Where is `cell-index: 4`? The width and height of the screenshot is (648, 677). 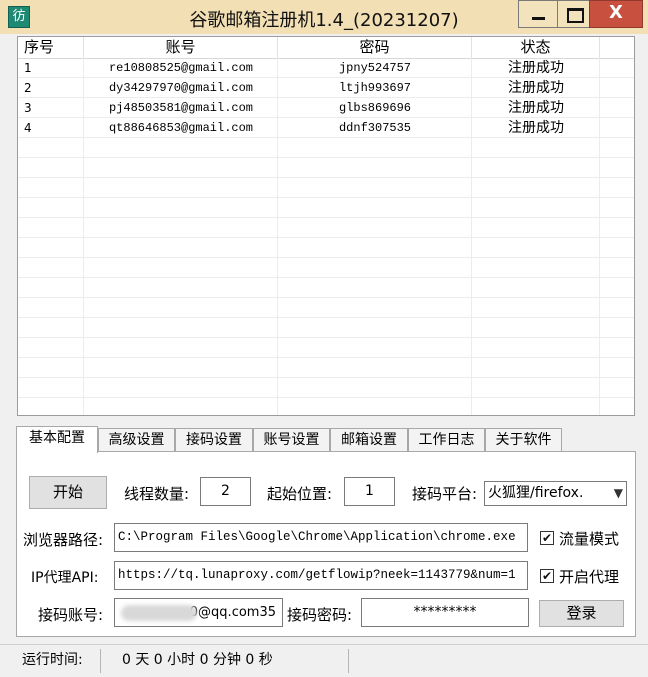
cell-index: 4 is located at coordinates (28, 128).